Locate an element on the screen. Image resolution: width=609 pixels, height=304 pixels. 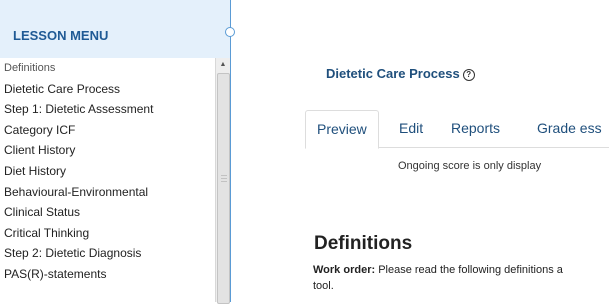
tab-bar: Preview Edit Reports Grade ess is located at coordinates (457, 129).